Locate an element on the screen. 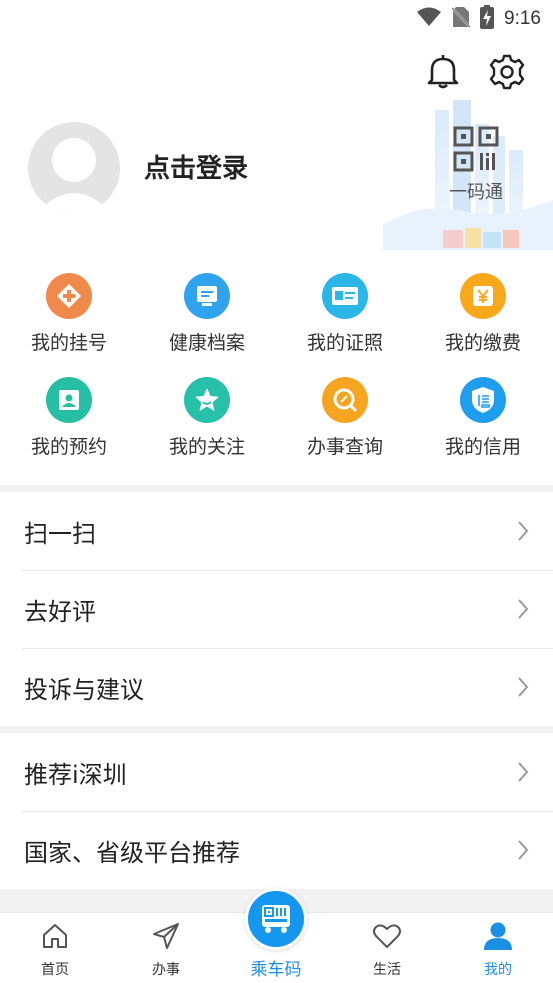 This screenshot has height=983, width=553. grid-item-appointments: 我的预约 is located at coordinates (69, 418).